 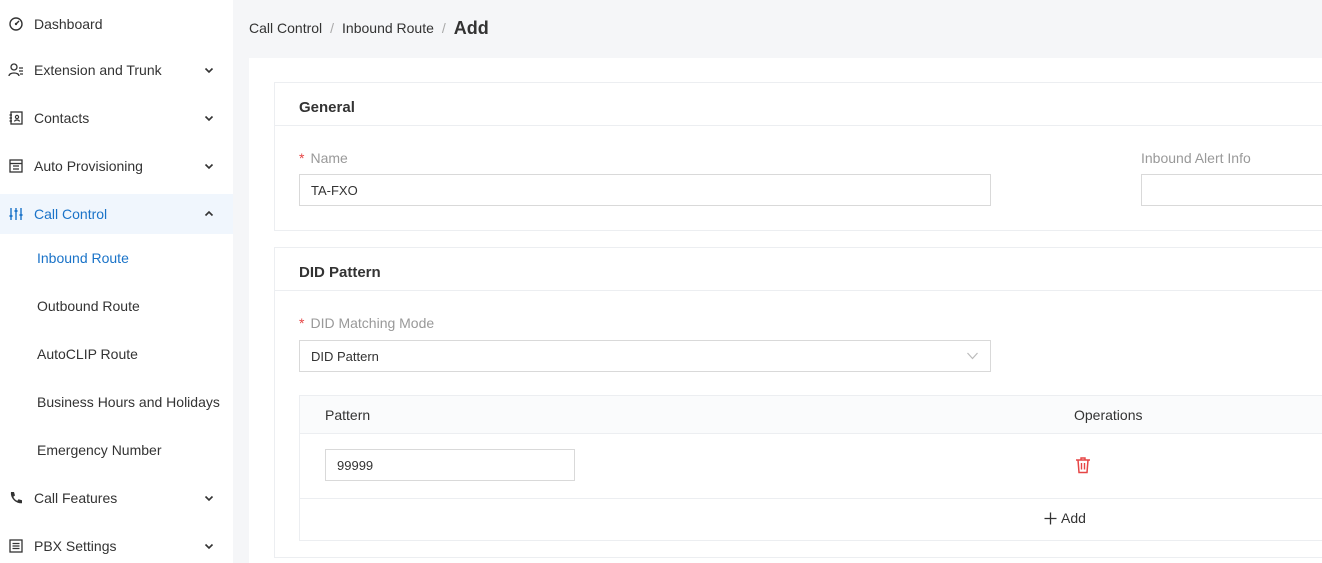 I want to click on name-input: TA-FXO, so click(x=645, y=190).